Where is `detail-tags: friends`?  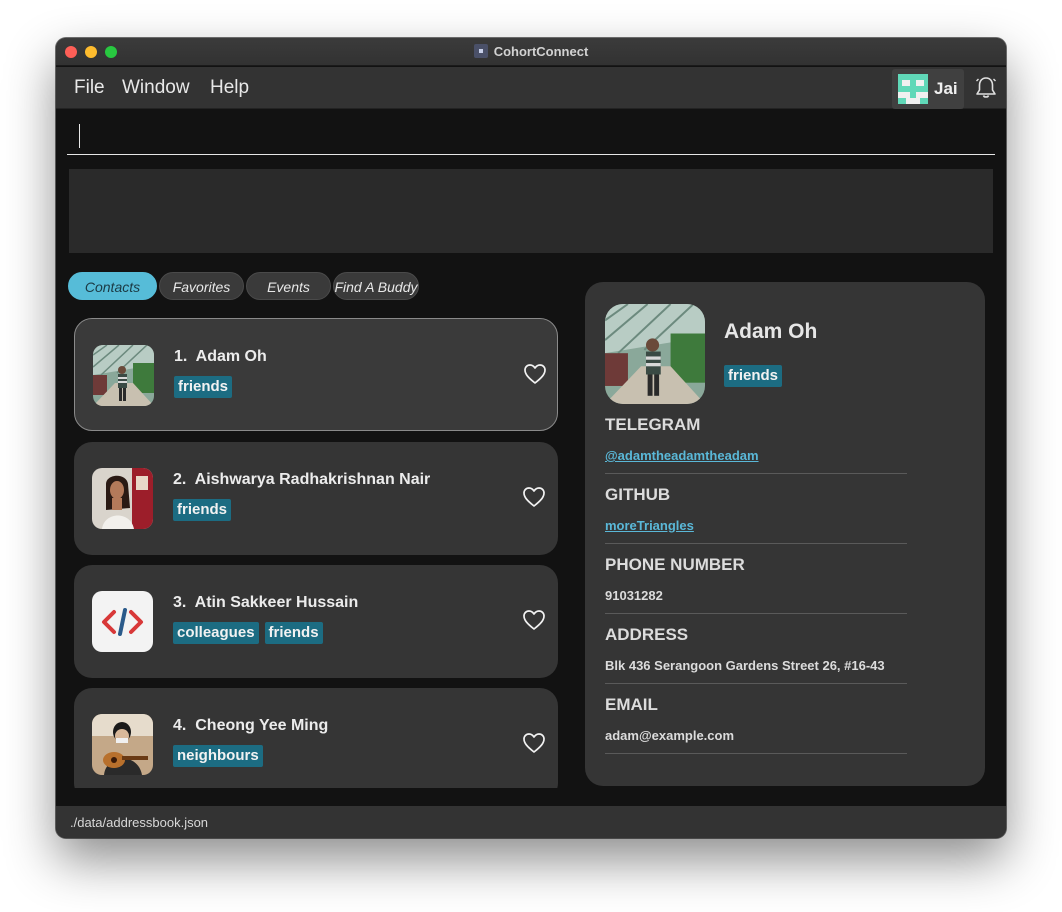 detail-tags: friends is located at coordinates (756, 376).